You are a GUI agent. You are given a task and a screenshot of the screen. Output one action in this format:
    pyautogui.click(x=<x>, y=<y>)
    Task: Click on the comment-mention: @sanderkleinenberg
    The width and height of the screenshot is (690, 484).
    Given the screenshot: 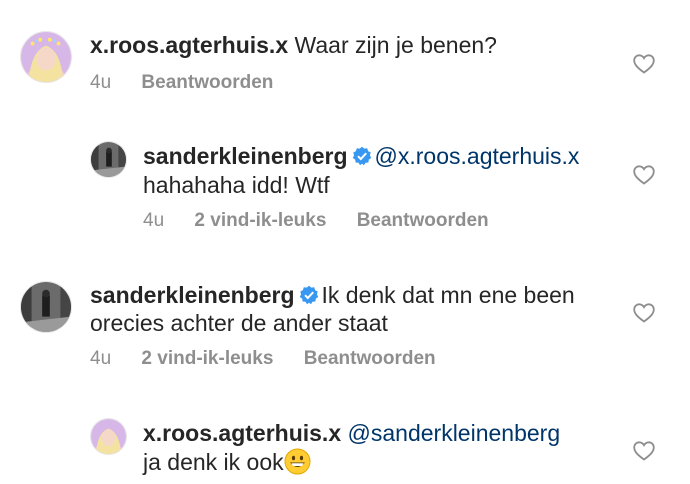 What is the action you would take?
    pyautogui.click(x=454, y=433)
    